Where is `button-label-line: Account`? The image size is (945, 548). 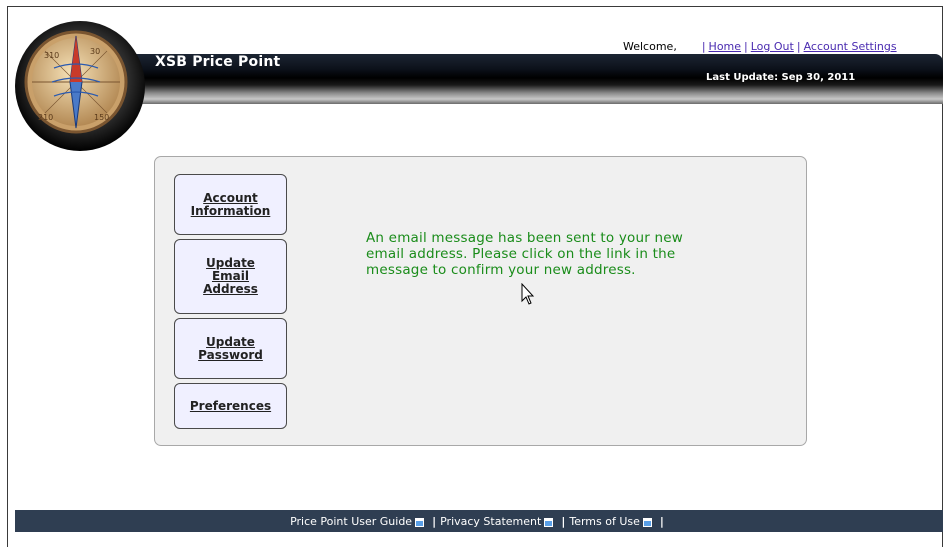 button-label-line: Account is located at coordinates (230, 197).